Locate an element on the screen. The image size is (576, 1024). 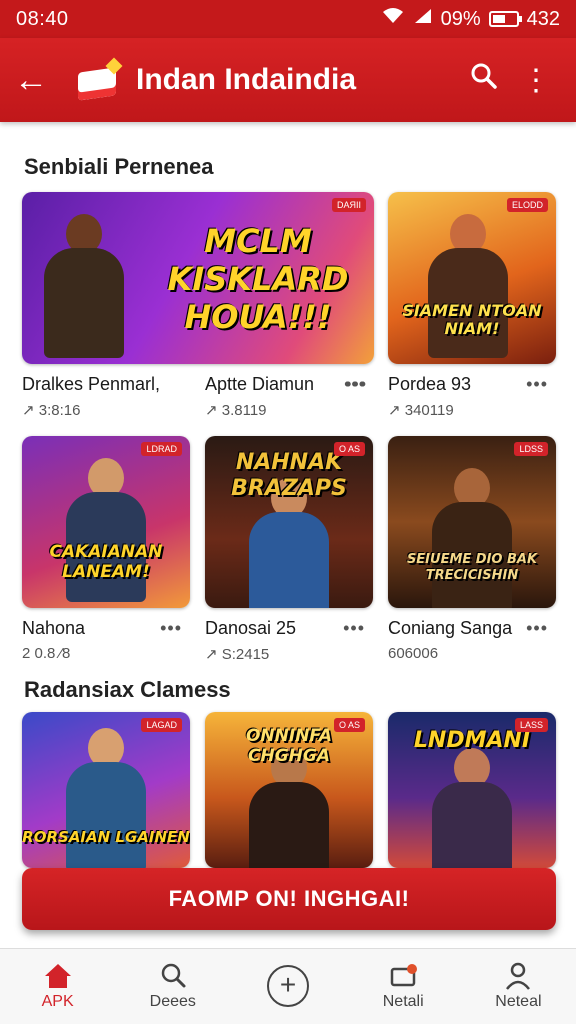
thumbnail-banner: SIAMEN NTOAN NIAM! is located at coordinates (472, 319).